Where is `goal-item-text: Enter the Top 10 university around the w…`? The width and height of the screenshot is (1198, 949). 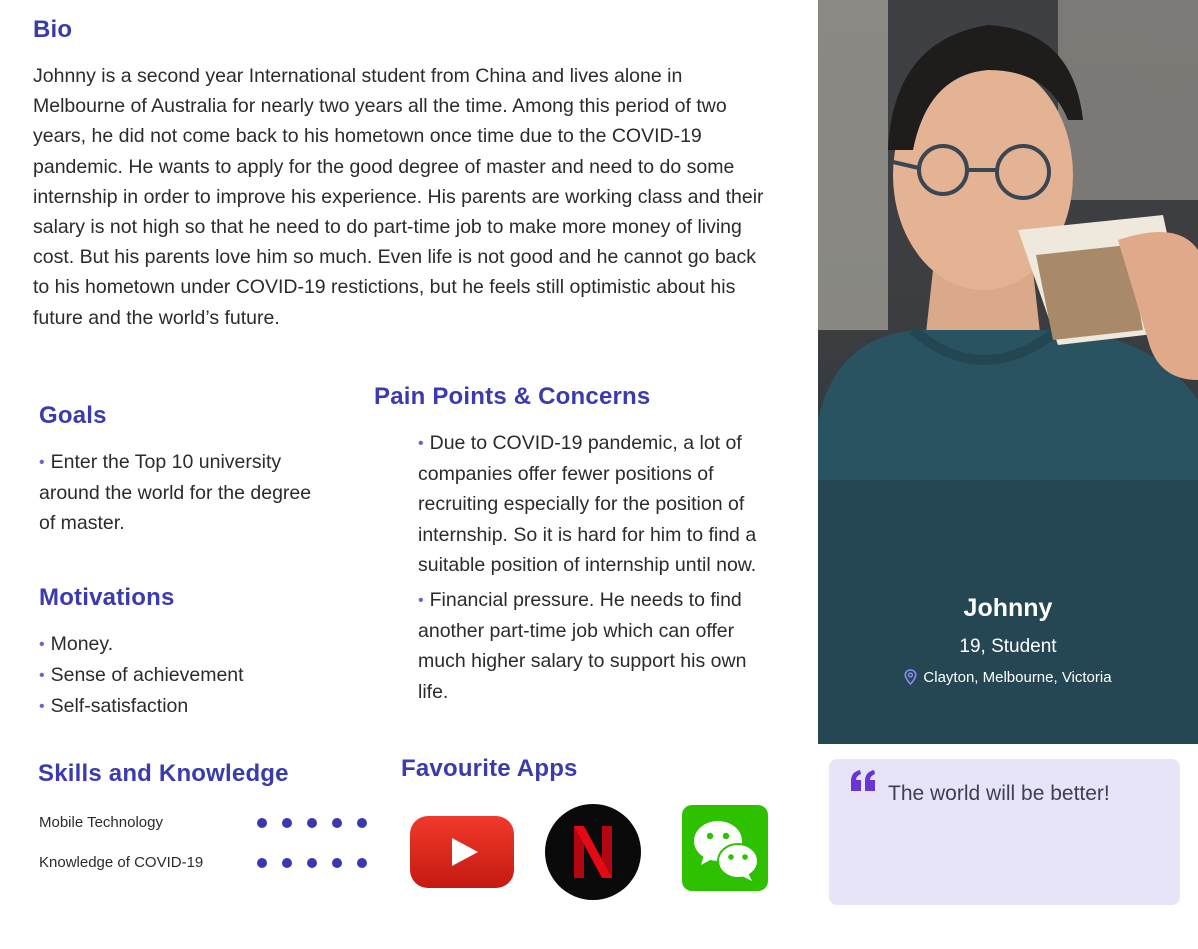 goal-item-text: Enter the Top 10 university around the w… is located at coordinates (175, 493).